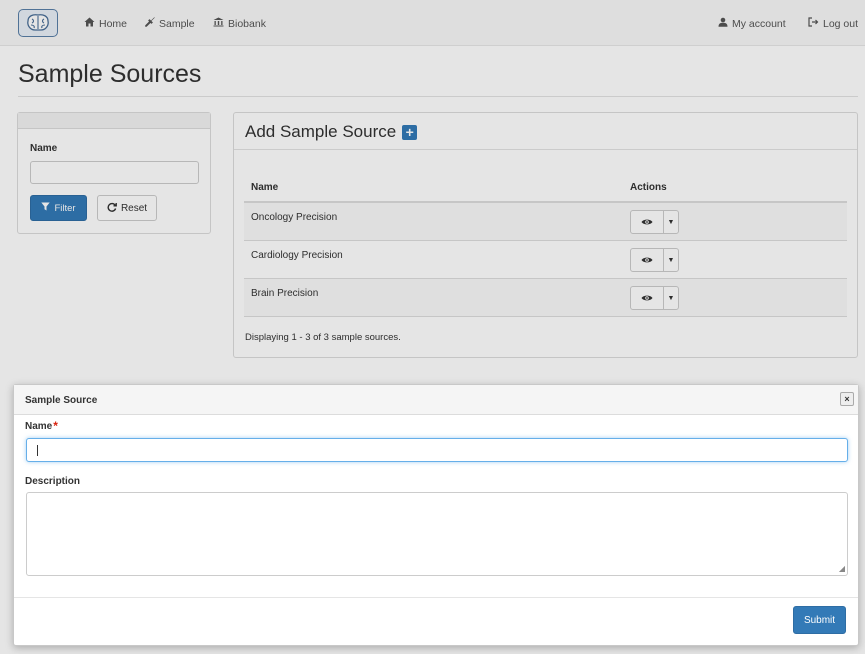 This screenshot has height=654, width=865. What do you see at coordinates (847, 399) in the screenshot?
I see `close-icon: ×` at bounding box center [847, 399].